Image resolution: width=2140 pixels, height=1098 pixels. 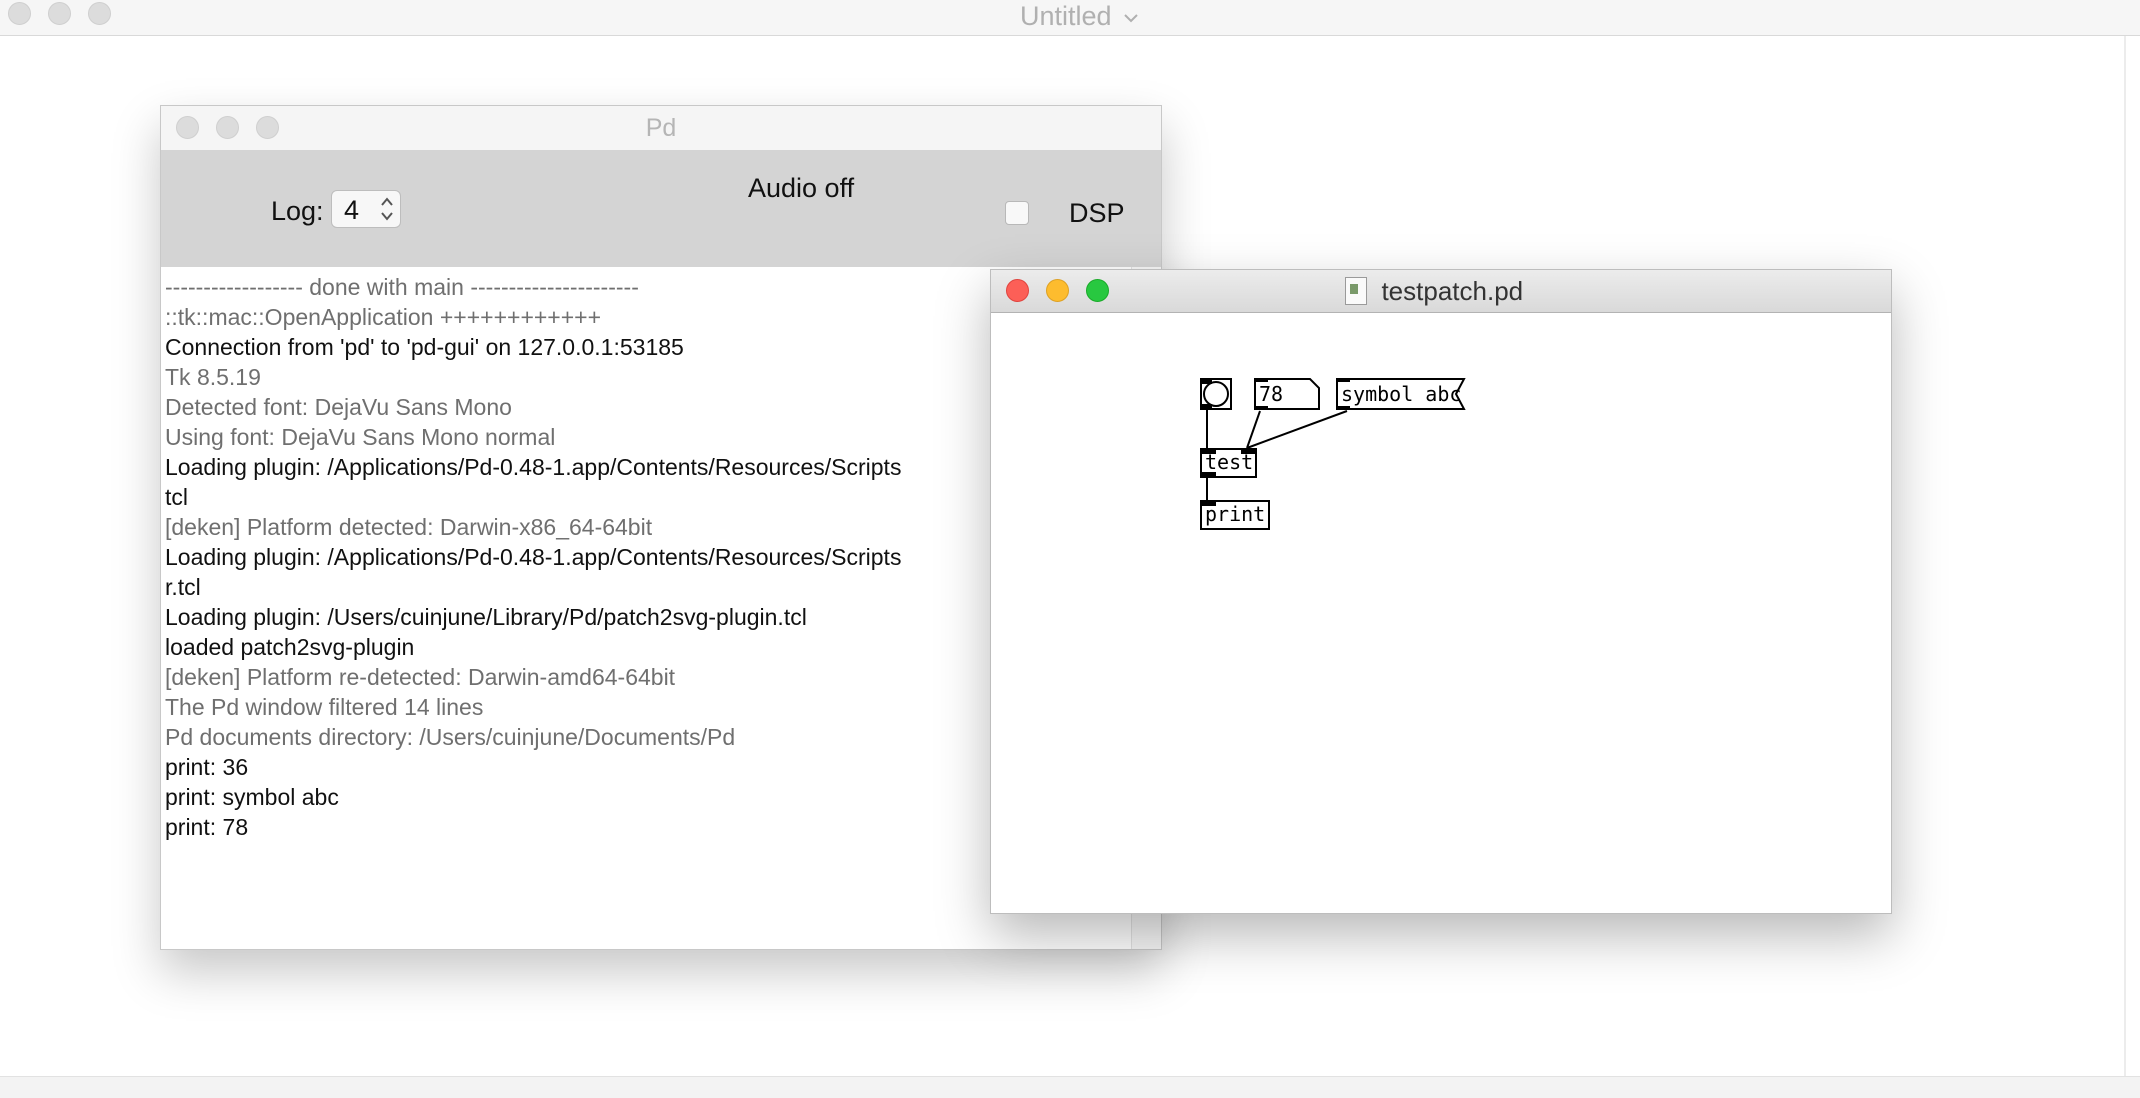 What do you see at coordinates (1057, 290) in the screenshot?
I see `testpatch-minimize-button` at bounding box center [1057, 290].